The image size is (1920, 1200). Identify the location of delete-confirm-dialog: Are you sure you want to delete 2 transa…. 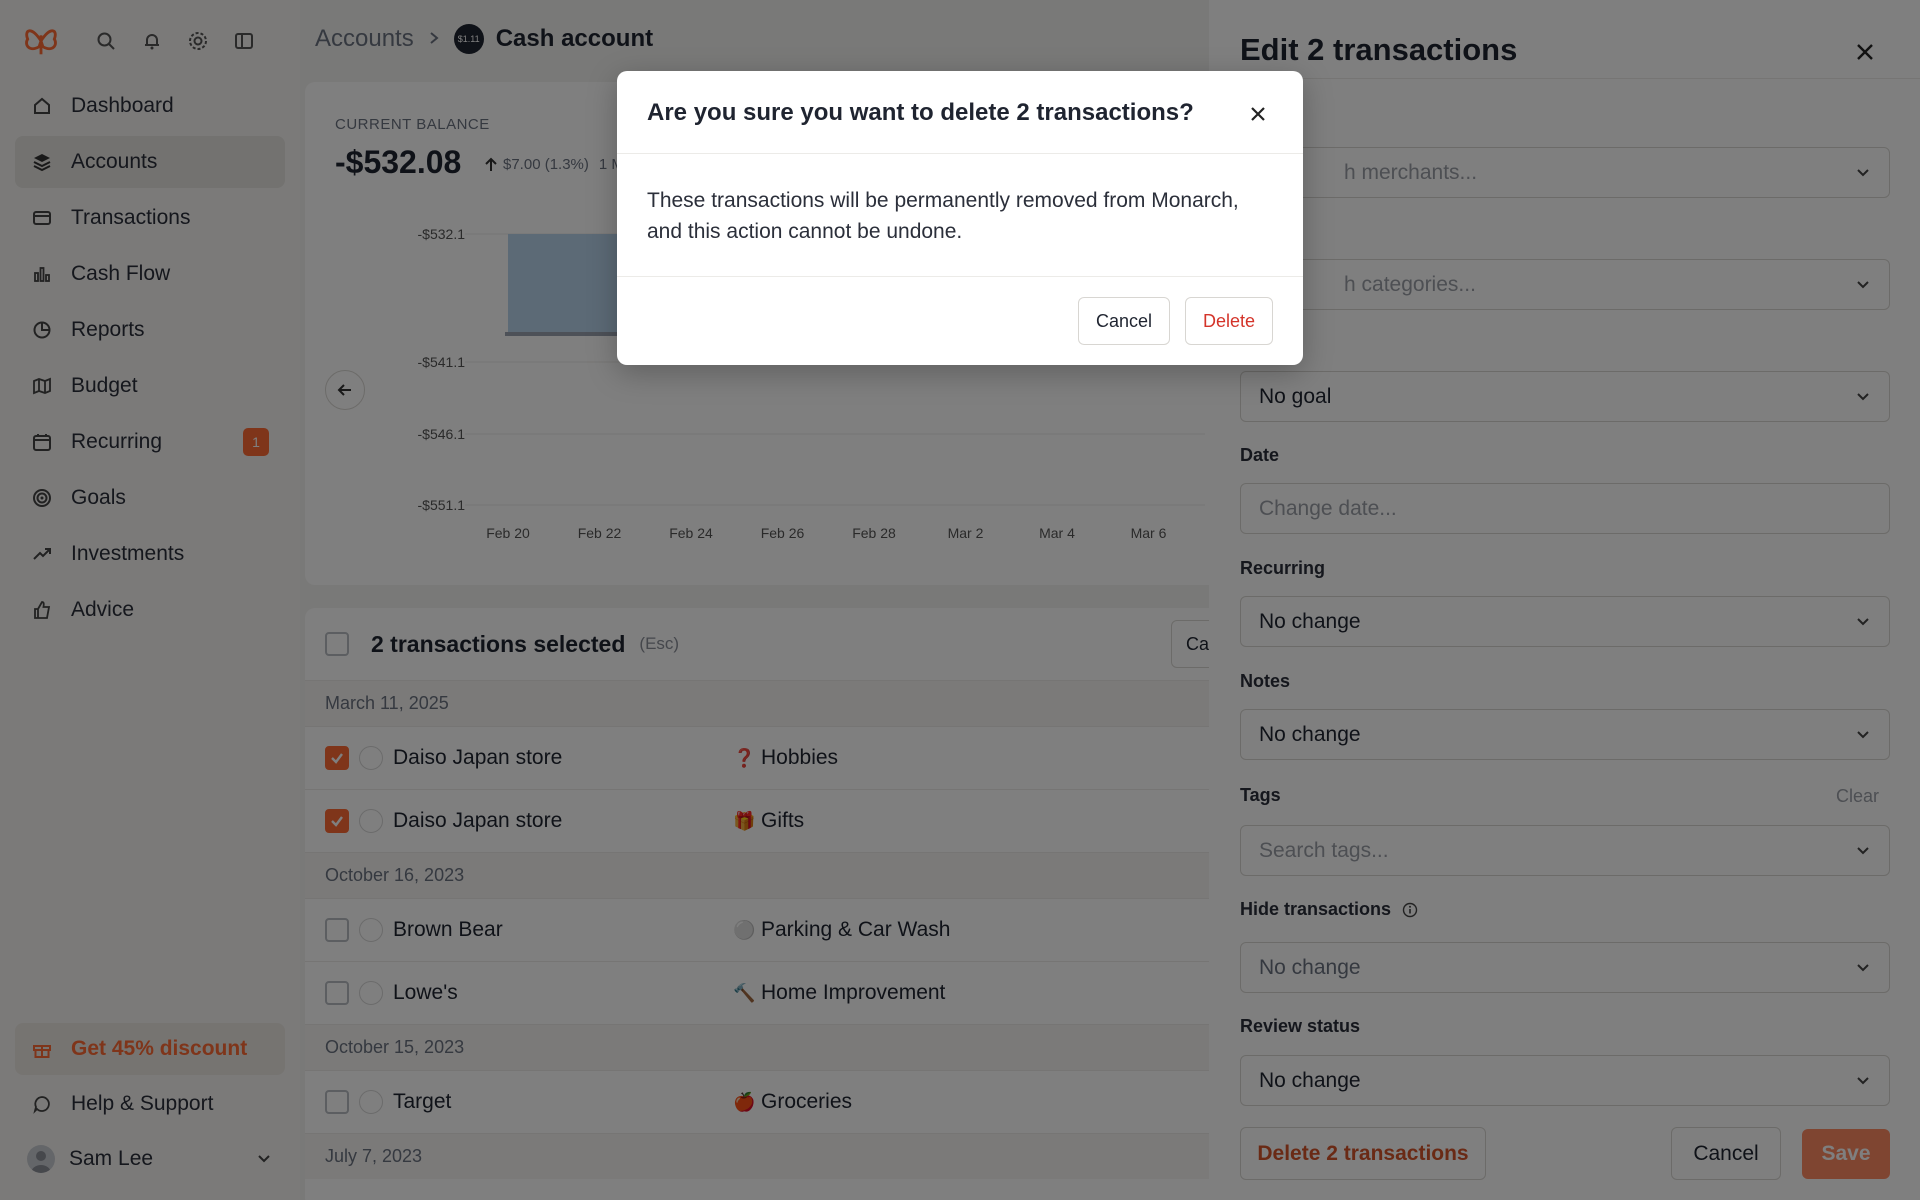
(960, 218).